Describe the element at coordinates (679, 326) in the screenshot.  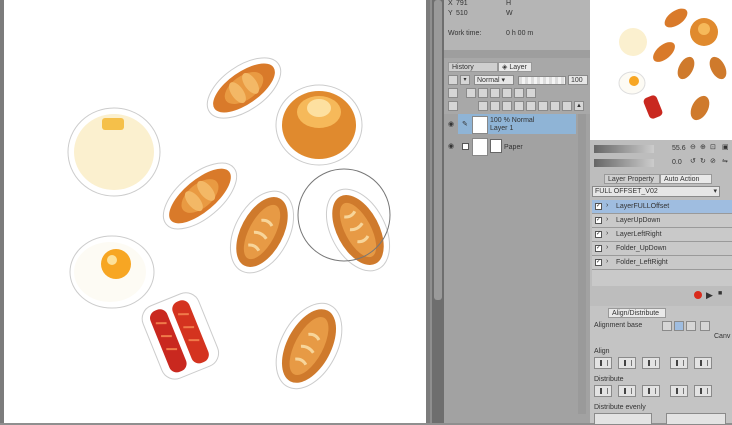
I see `align-base-canvas-icon` at that location.